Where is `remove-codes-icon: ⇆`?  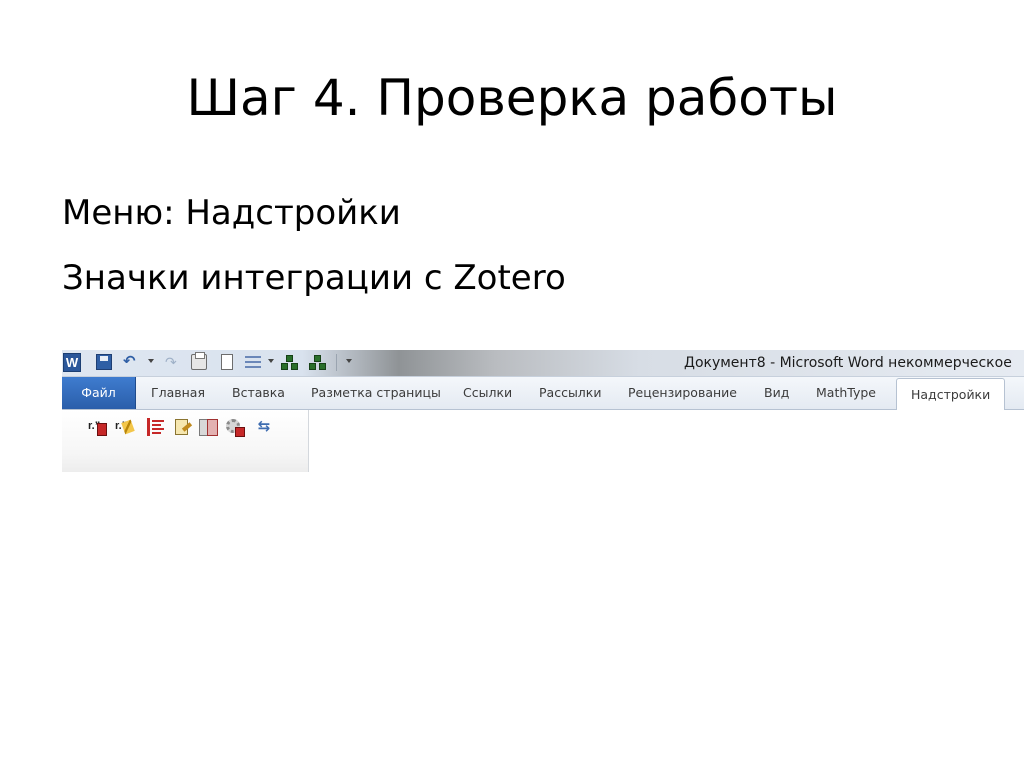
remove-codes-icon: ⇆ is located at coordinates (264, 427).